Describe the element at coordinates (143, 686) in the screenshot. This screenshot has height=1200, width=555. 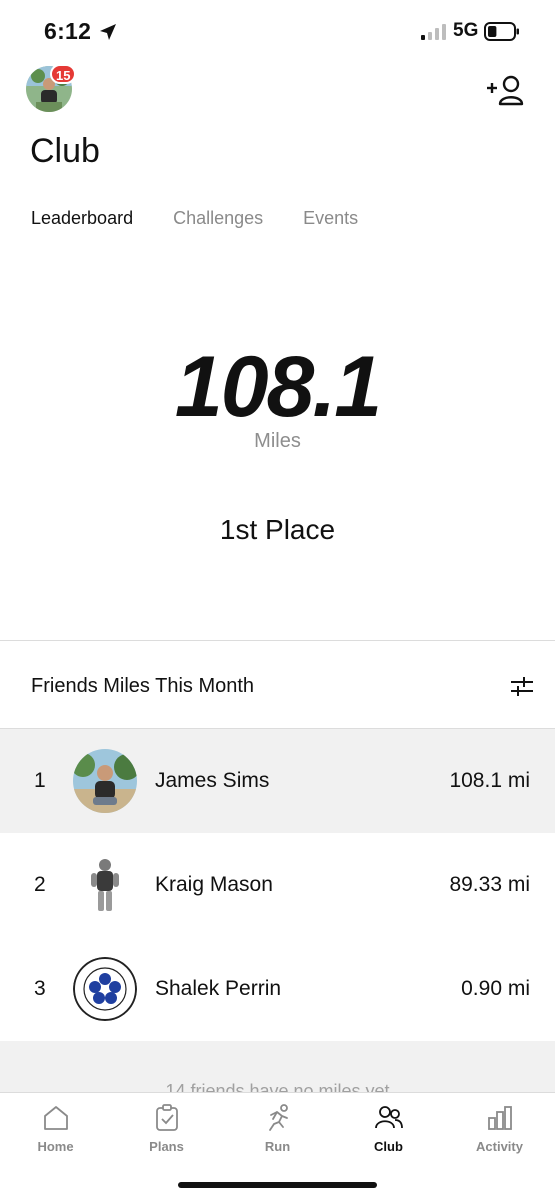
I see `leaderboard-title: Friends Miles This Month` at that location.